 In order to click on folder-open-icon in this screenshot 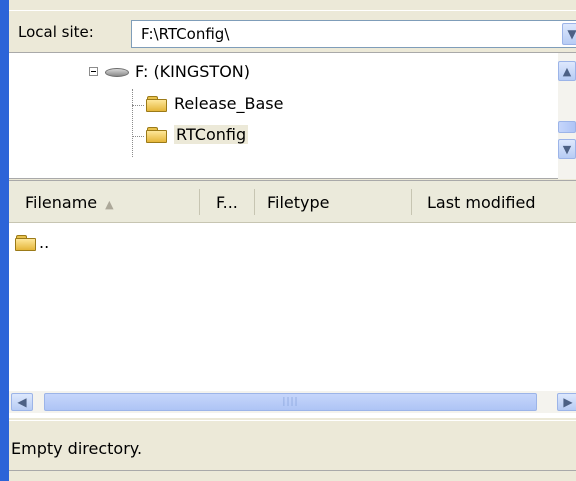, I will do `click(157, 135)`.